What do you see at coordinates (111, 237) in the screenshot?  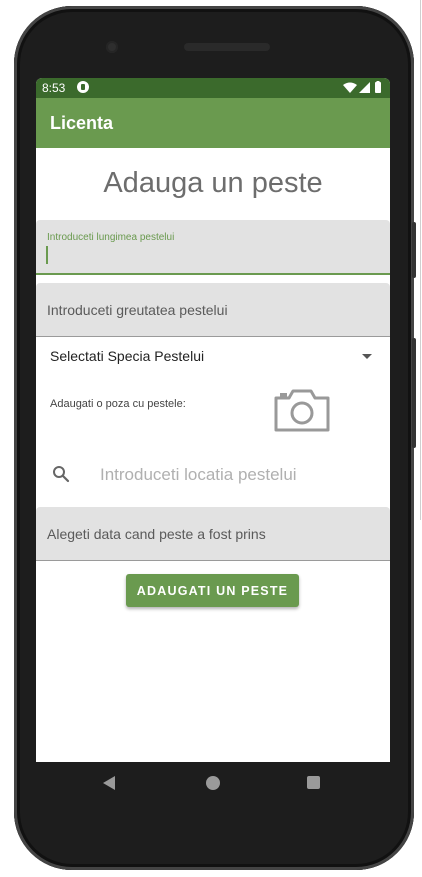 I see `length-field-label: Introduceti lungimea pestelui` at bounding box center [111, 237].